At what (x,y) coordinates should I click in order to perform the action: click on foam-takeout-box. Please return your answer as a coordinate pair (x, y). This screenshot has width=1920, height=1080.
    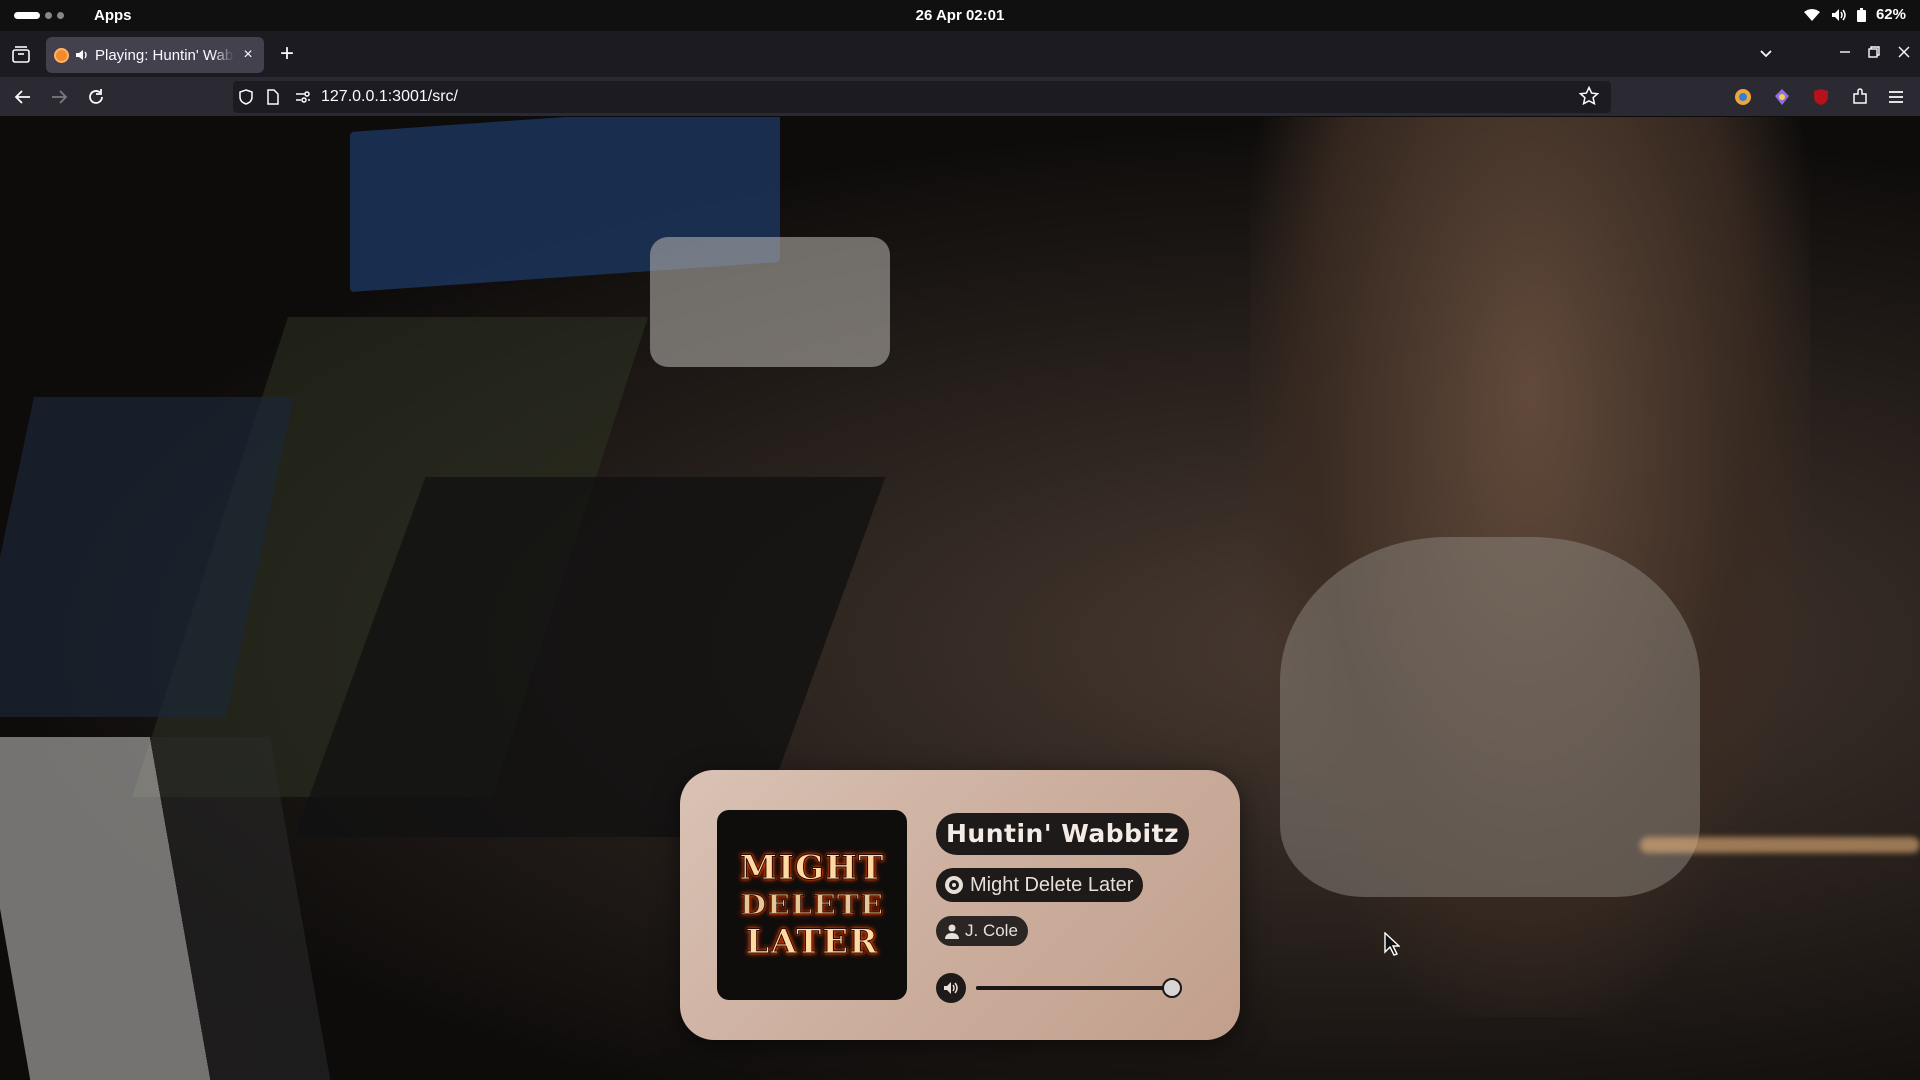
    Looking at the image, I should click on (770, 302).